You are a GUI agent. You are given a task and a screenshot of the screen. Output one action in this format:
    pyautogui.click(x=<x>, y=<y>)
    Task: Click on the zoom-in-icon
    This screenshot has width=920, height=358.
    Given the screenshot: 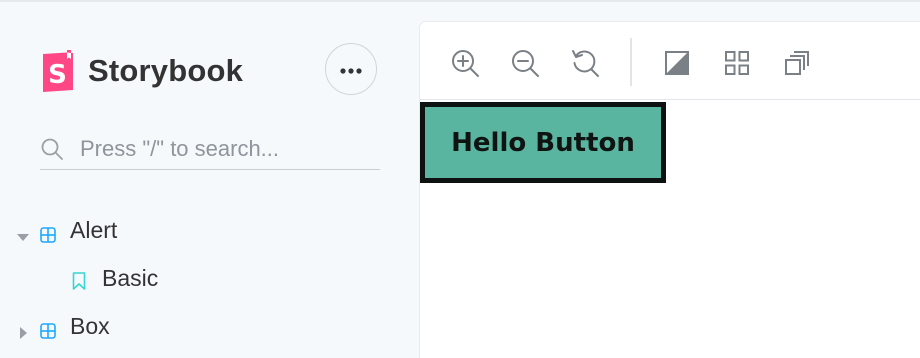 What is the action you would take?
    pyautogui.click(x=465, y=63)
    